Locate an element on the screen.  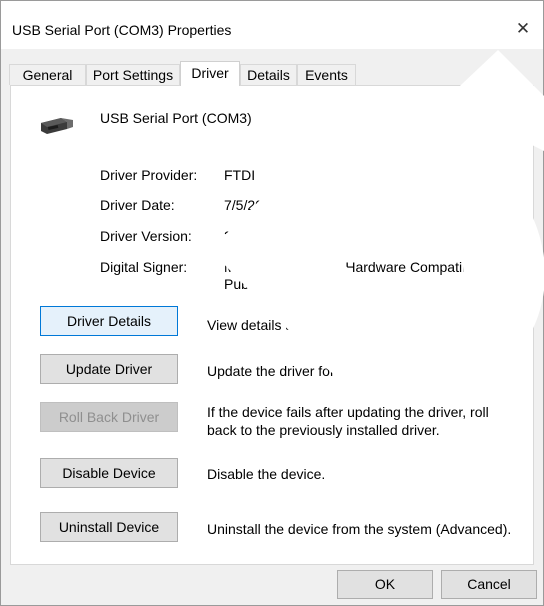
driver-date-label: Driver Date: is located at coordinates (137, 205).